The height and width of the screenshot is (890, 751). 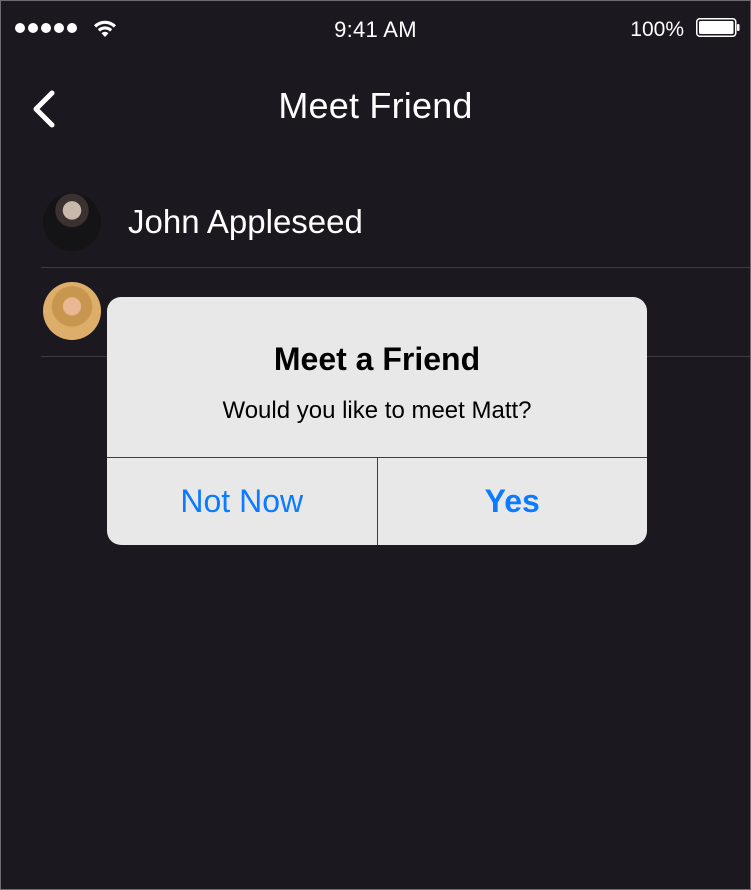 I want to click on friend-name: John Appleseed, so click(x=245, y=221).